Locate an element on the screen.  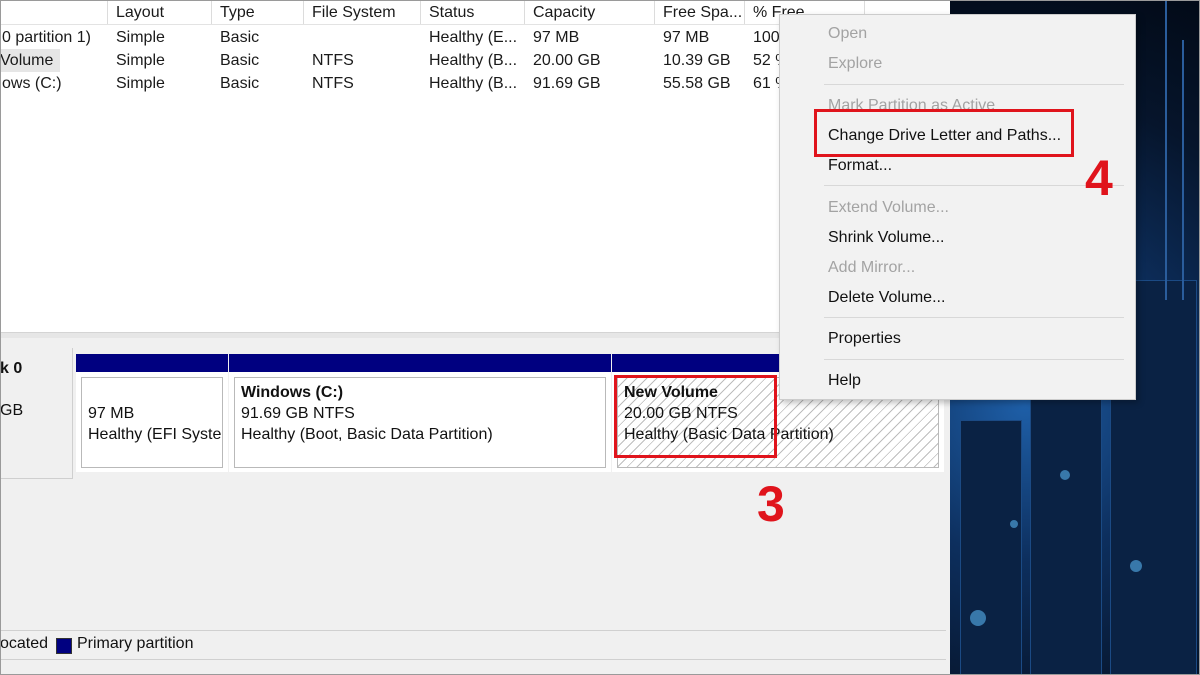
cell-volume: ows (C:) is located at coordinates (32, 83).